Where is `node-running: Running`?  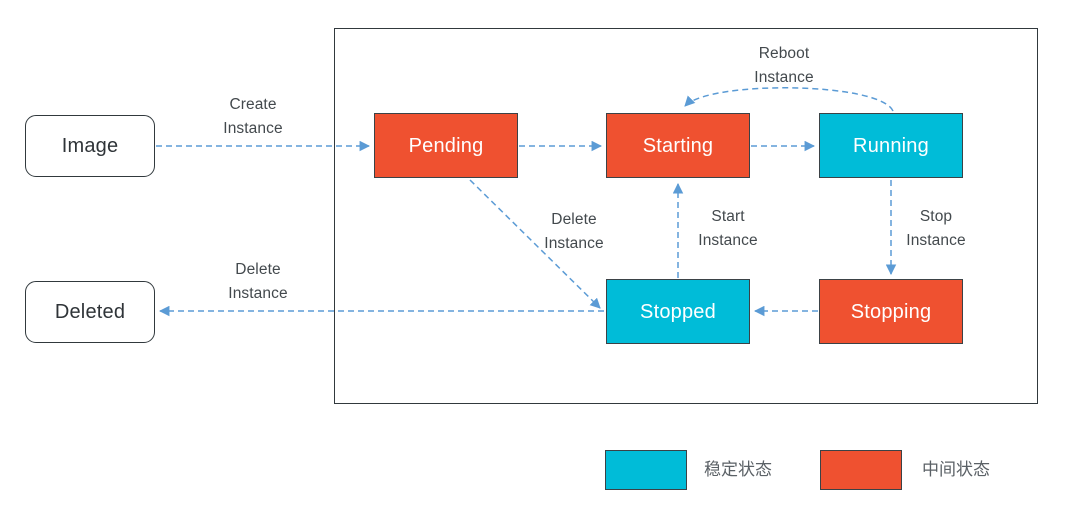
node-running: Running is located at coordinates (891, 145).